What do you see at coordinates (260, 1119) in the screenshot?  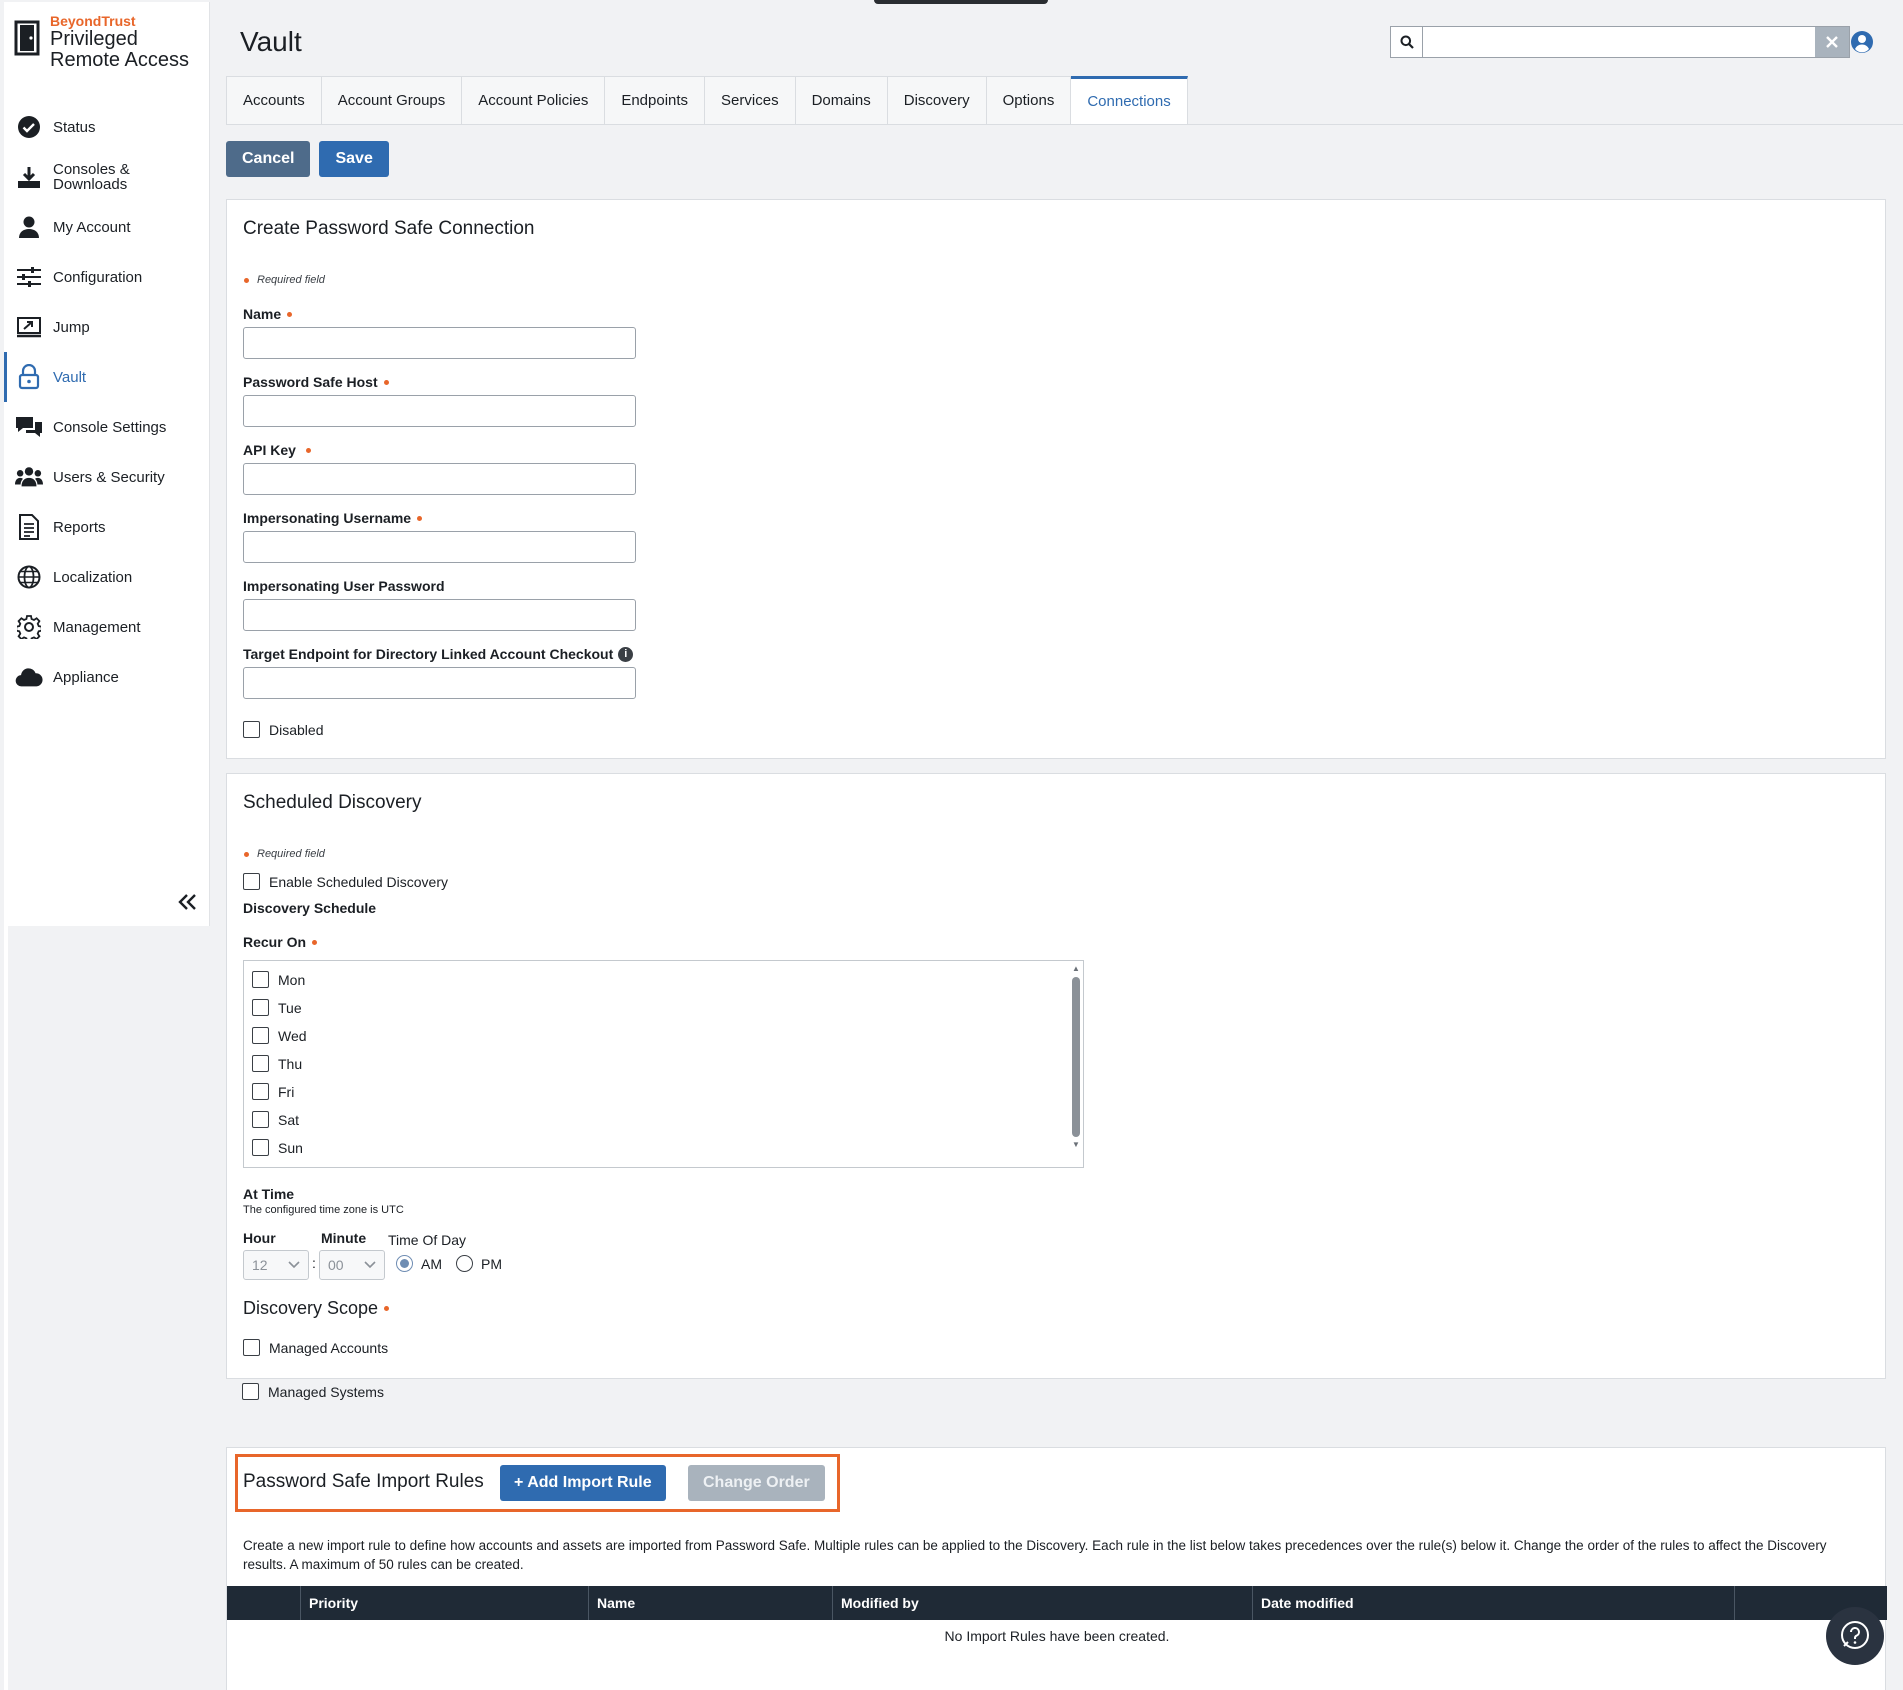 I see `day-checkbox-sat` at bounding box center [260, 1119].